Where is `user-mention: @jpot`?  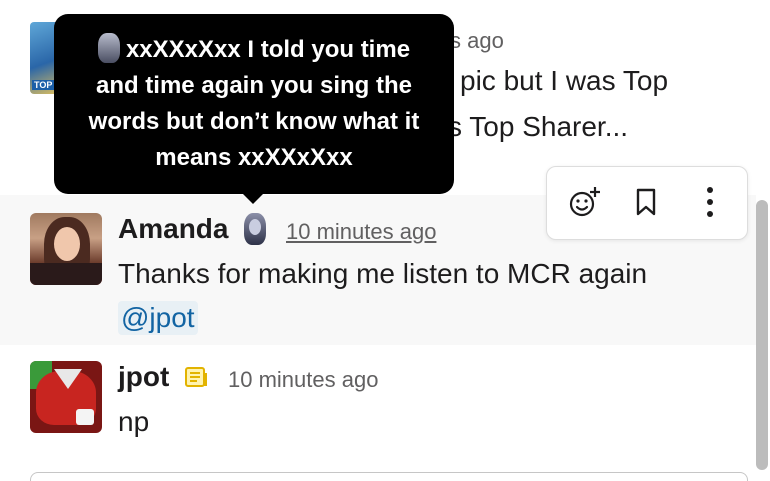 user-mention: @jpot is located at coordinates (158, 318).